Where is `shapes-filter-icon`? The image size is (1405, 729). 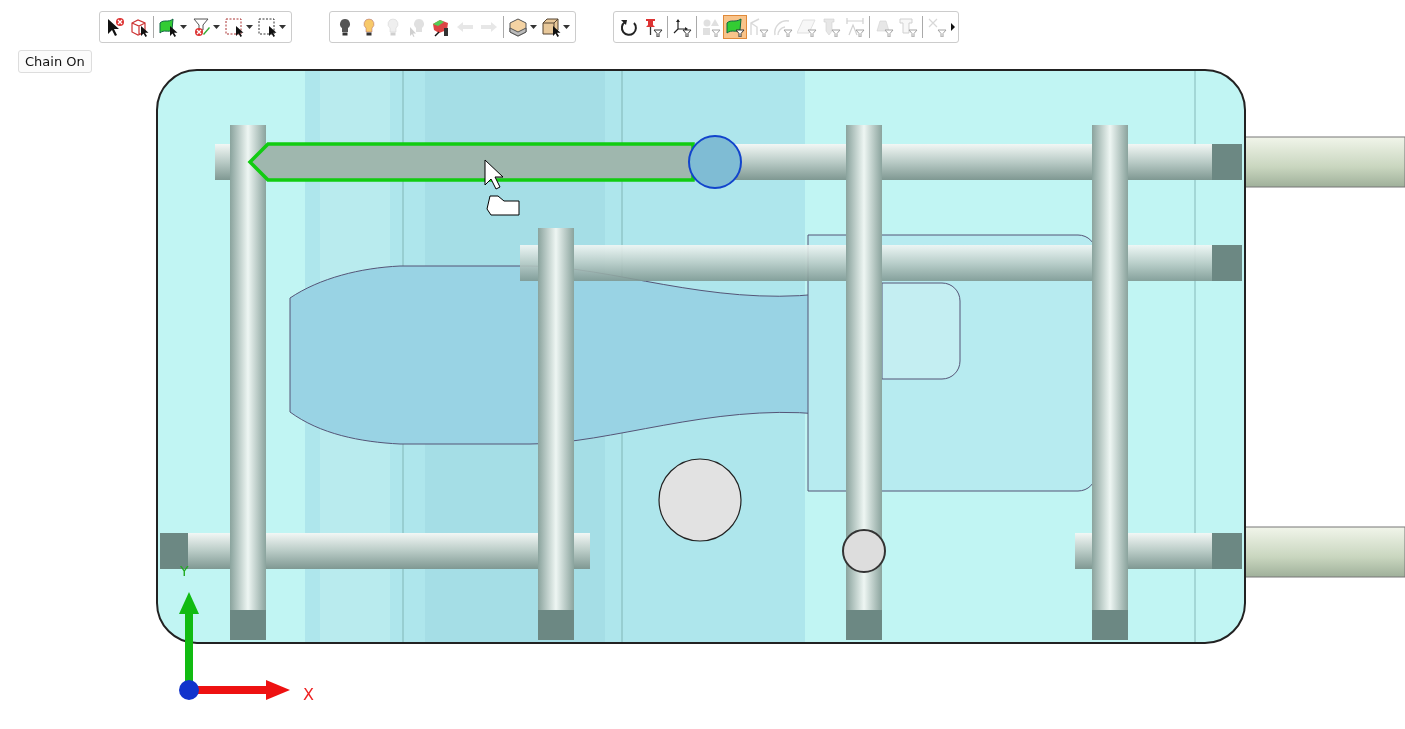 shapes-filter-icon is located at coordinates (711, 27).